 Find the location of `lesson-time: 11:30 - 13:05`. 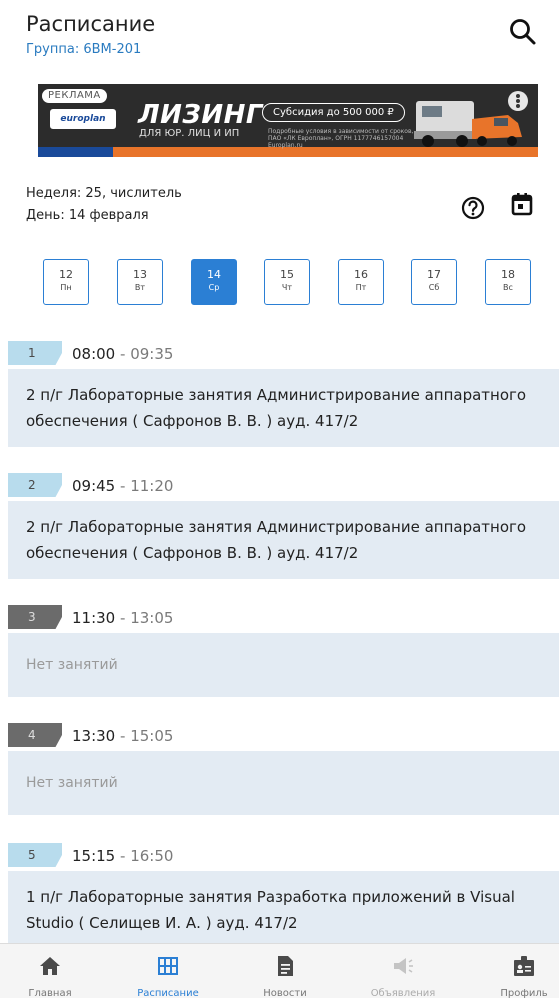

lesson-time: 11:30 - 13:05 is located at coordinates (122, 618).